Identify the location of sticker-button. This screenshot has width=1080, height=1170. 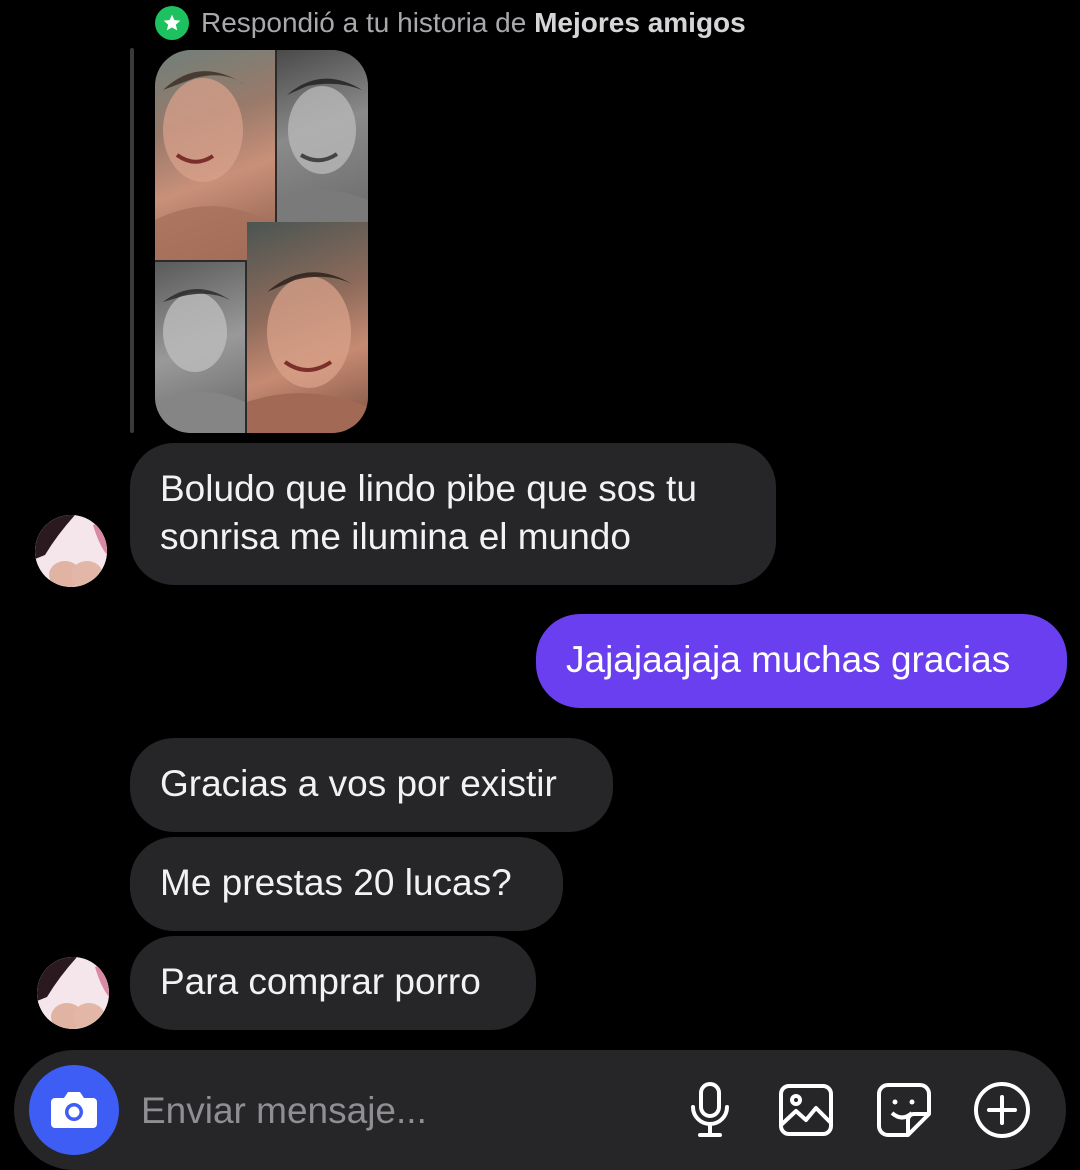
(904, 1110).